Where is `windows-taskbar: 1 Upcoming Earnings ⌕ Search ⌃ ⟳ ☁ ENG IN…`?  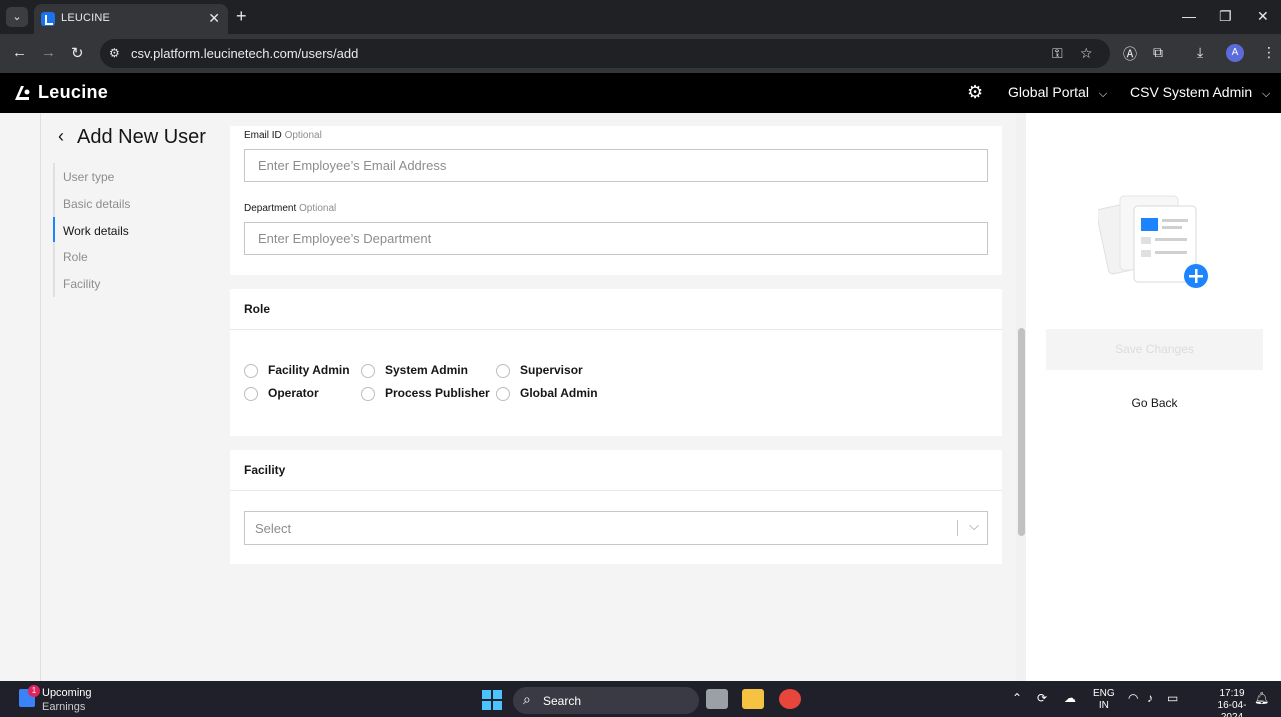
windows-taskbar: 1 Upcoming Earnings ⌕ Search ⌃ ⟳ ☁ ENG IN… is located at coordinates (640, 699).